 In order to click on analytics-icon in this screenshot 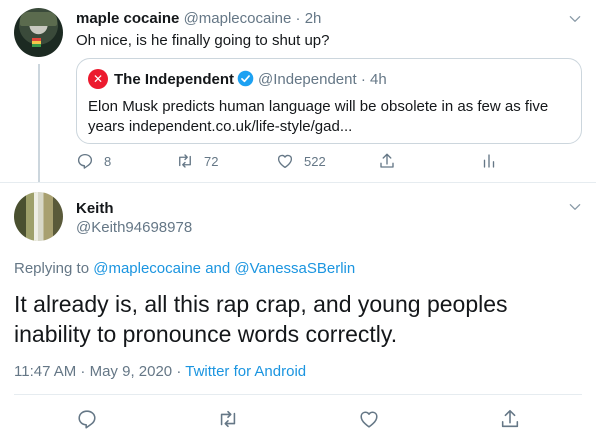, I will do `click(489, 161)`.